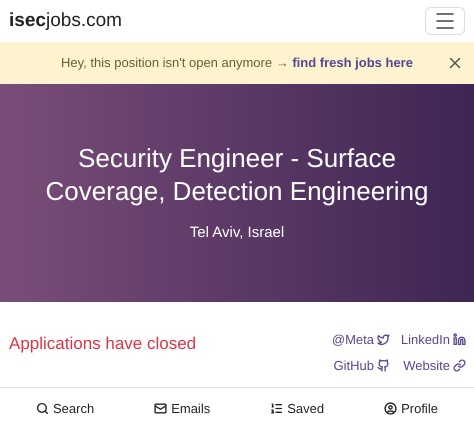 This screenshot has height=429, width=474. I want to click on search-icon, so click(42, 408).